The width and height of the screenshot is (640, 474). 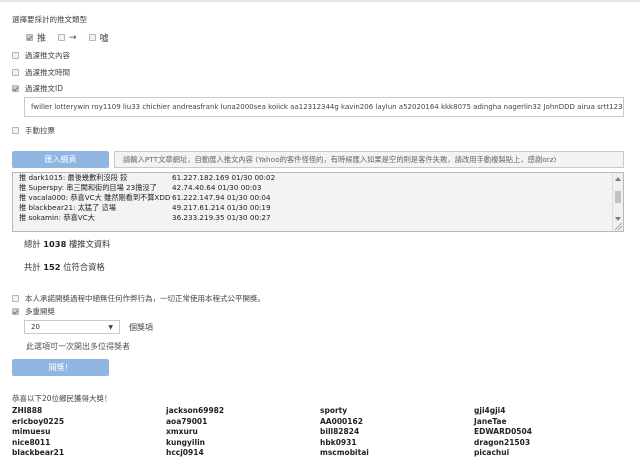 I want to click on winner-name: JaneTae, so click(x=490, y=421).